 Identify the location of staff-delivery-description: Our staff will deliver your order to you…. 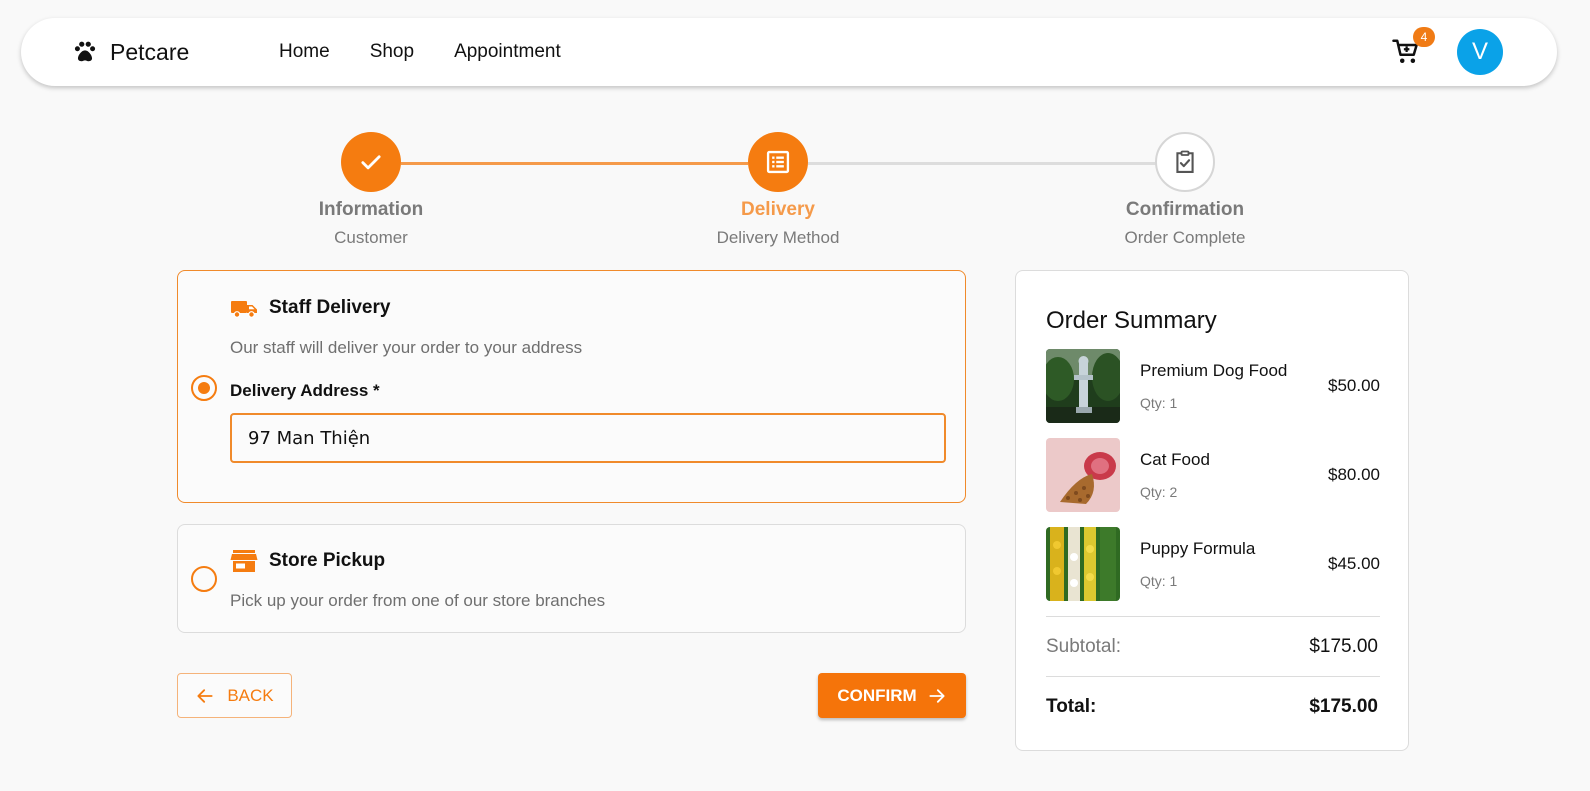
(406, 347).